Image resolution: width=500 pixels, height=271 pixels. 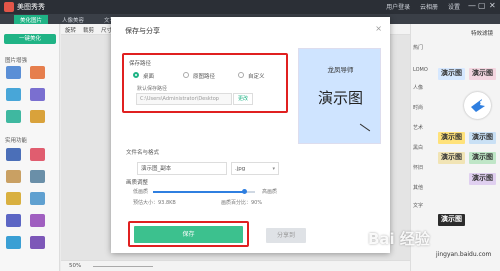 I want to click on top-right-menu: 用户登录 云相册 设置, so click(x=419, y=6).